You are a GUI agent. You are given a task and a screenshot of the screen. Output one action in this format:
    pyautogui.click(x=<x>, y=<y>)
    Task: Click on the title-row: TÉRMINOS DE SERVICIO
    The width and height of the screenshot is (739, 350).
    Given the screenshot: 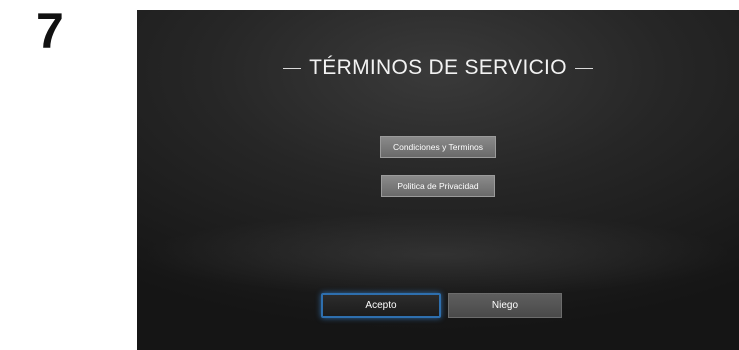 What is the action you would take?
    pyautogui.click(x=438, y=68)
    